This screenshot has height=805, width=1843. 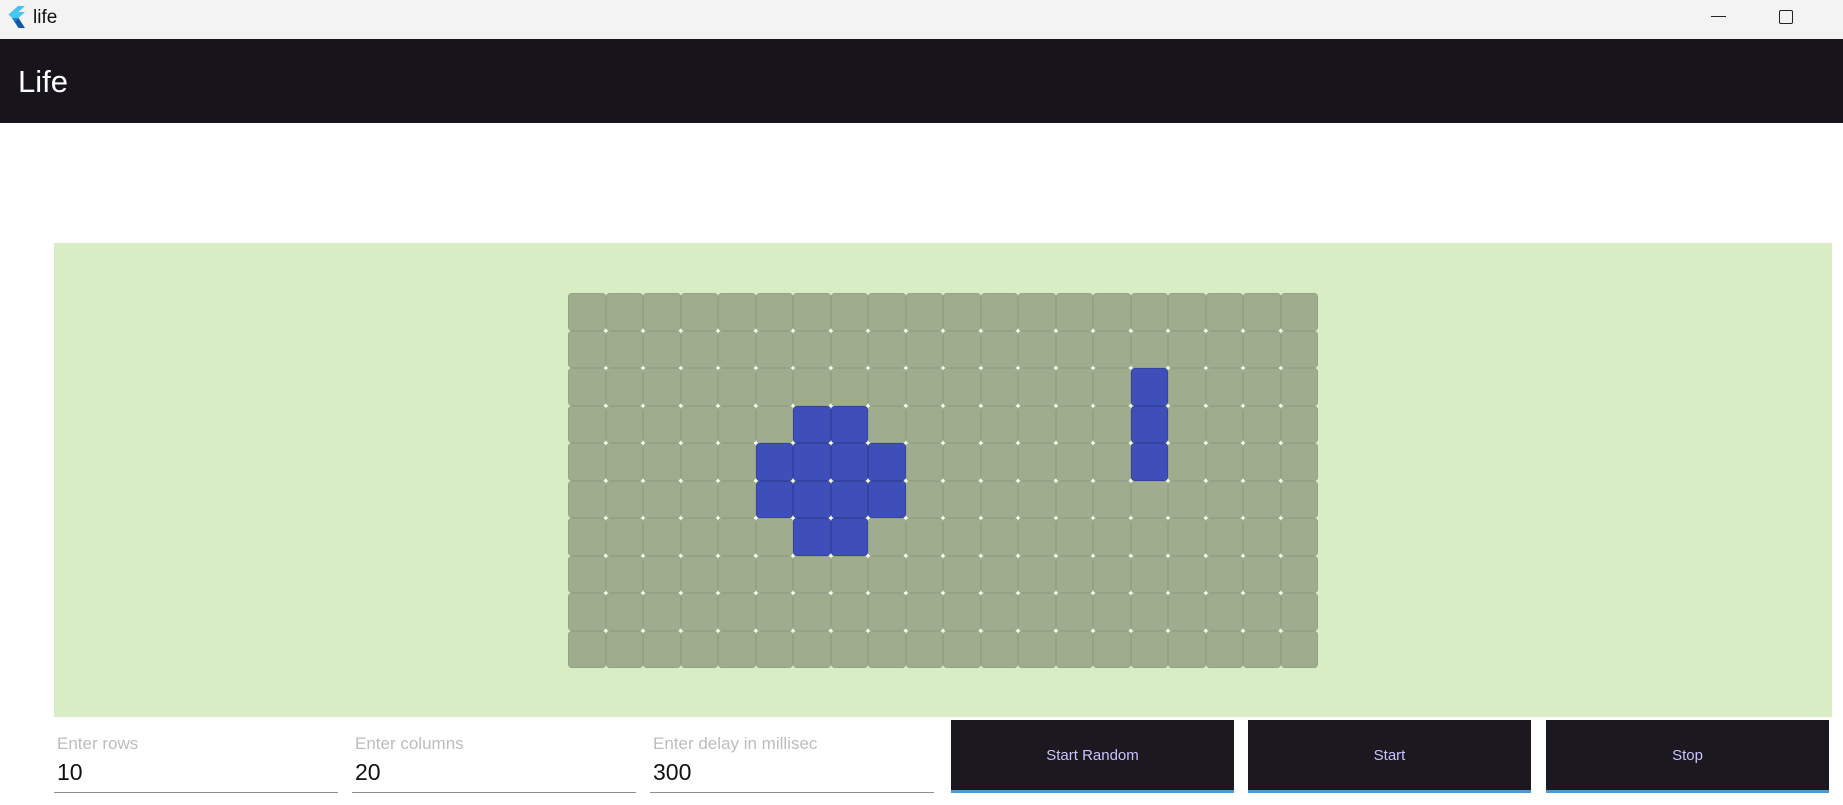 I want to click on start-button: Start, so click(x=1389, y=756).